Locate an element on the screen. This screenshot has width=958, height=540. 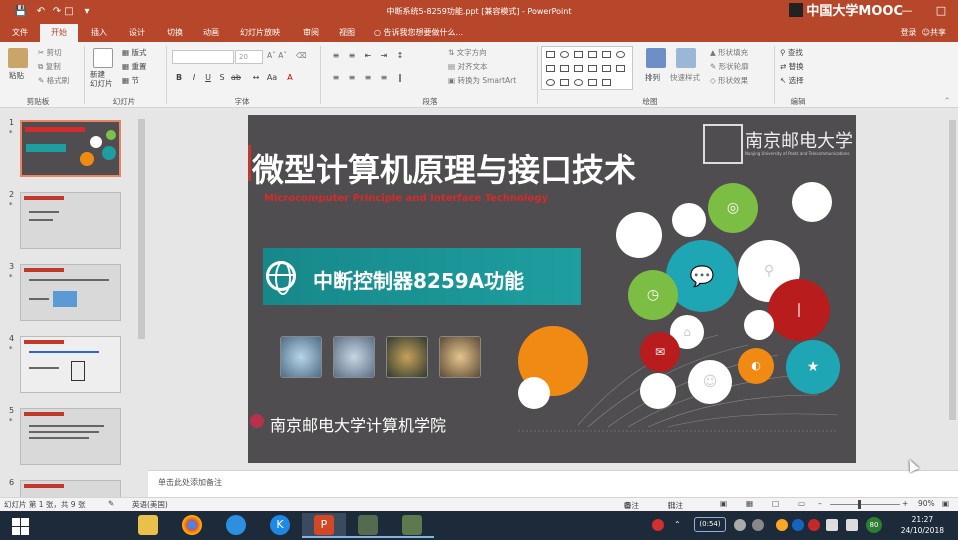
decrease-indent-icon: ⇤ is located at coordinates (368, 56).